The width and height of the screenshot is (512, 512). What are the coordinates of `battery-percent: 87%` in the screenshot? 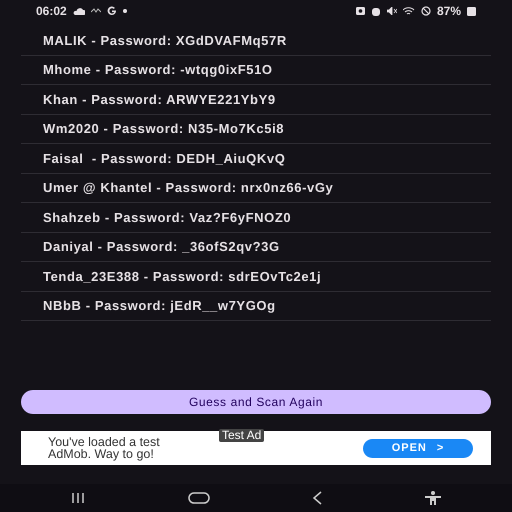 It's located at (448, 11).